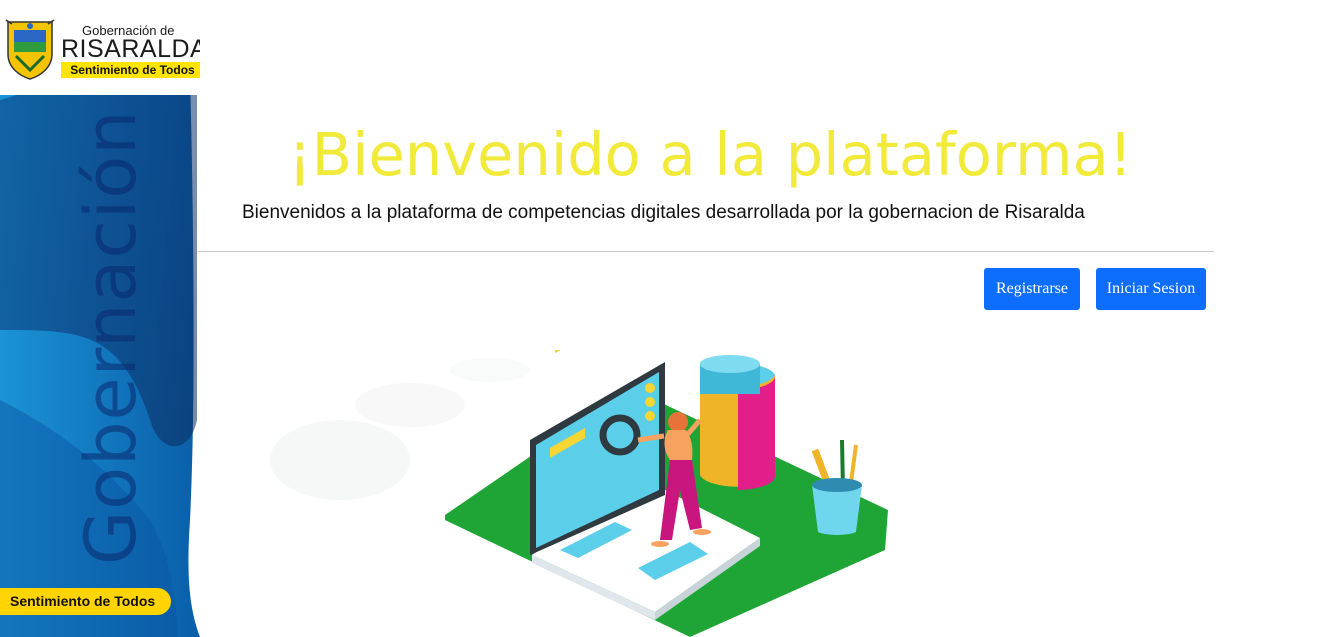 The height and width of the screenshot is (637, 1323). What do you see at coordinates (400, 429) in the screenshot?
I see `background-shapes` at bounding box center [400, 429].